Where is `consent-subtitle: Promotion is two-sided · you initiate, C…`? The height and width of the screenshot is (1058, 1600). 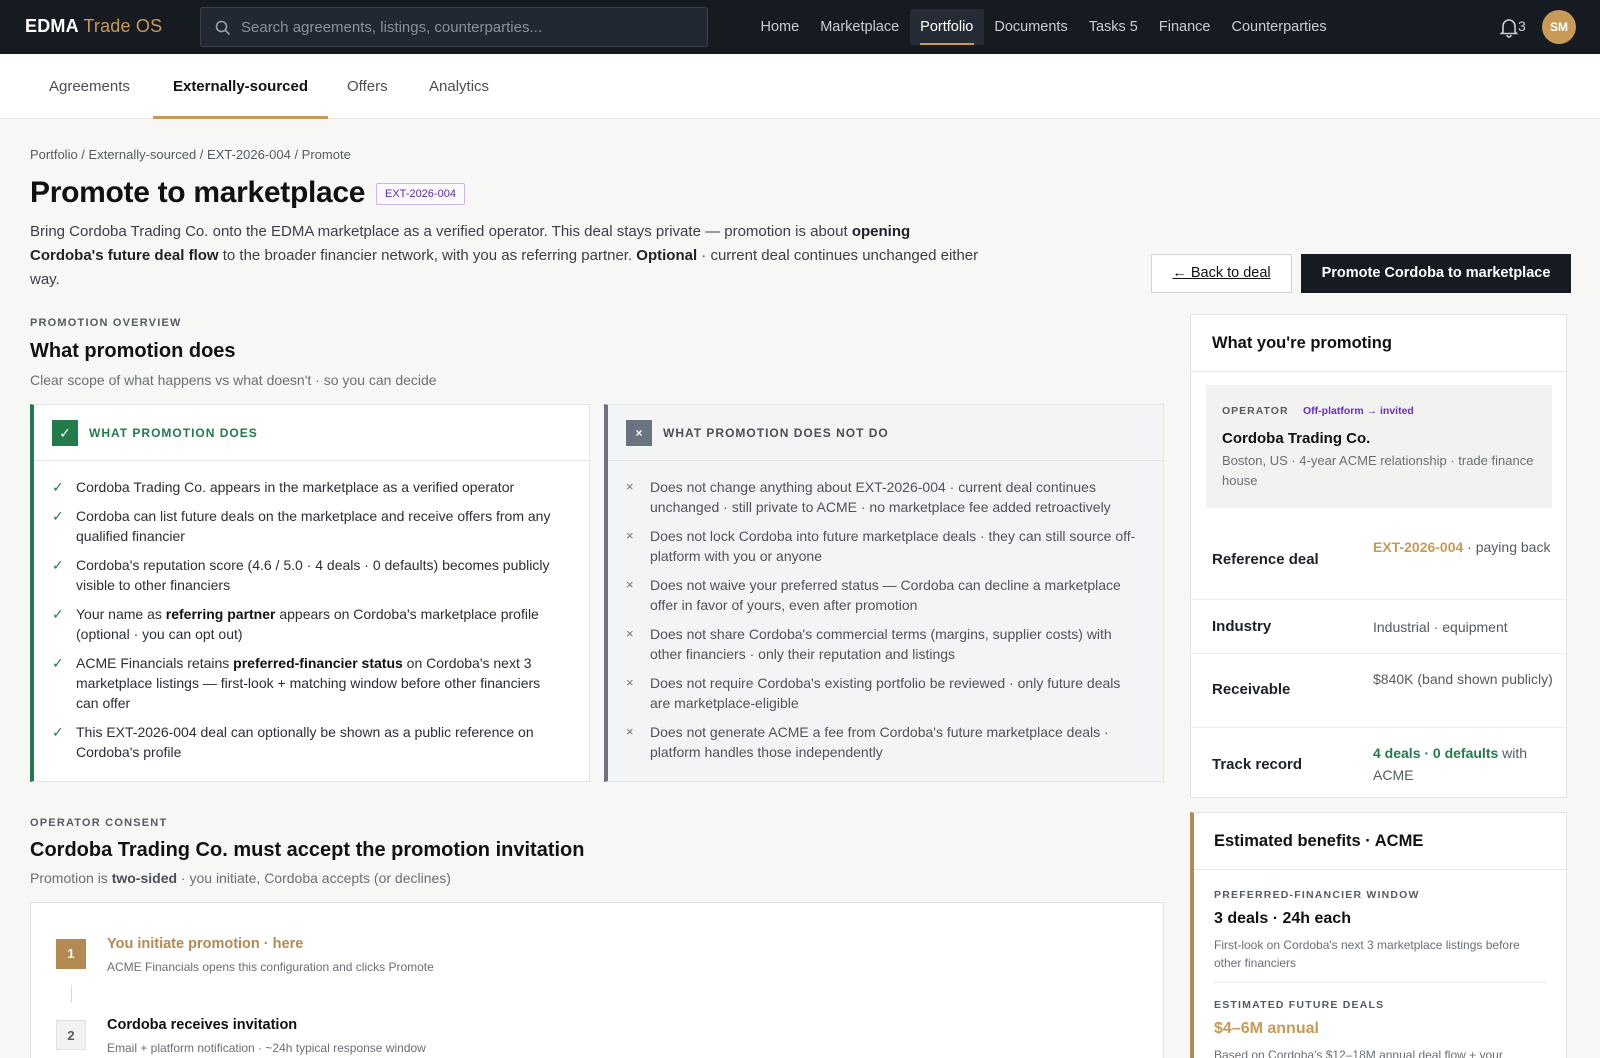
consent-subtitle: Promotion is two-sided · you initiate, C… is located at coordinates (240, 878).